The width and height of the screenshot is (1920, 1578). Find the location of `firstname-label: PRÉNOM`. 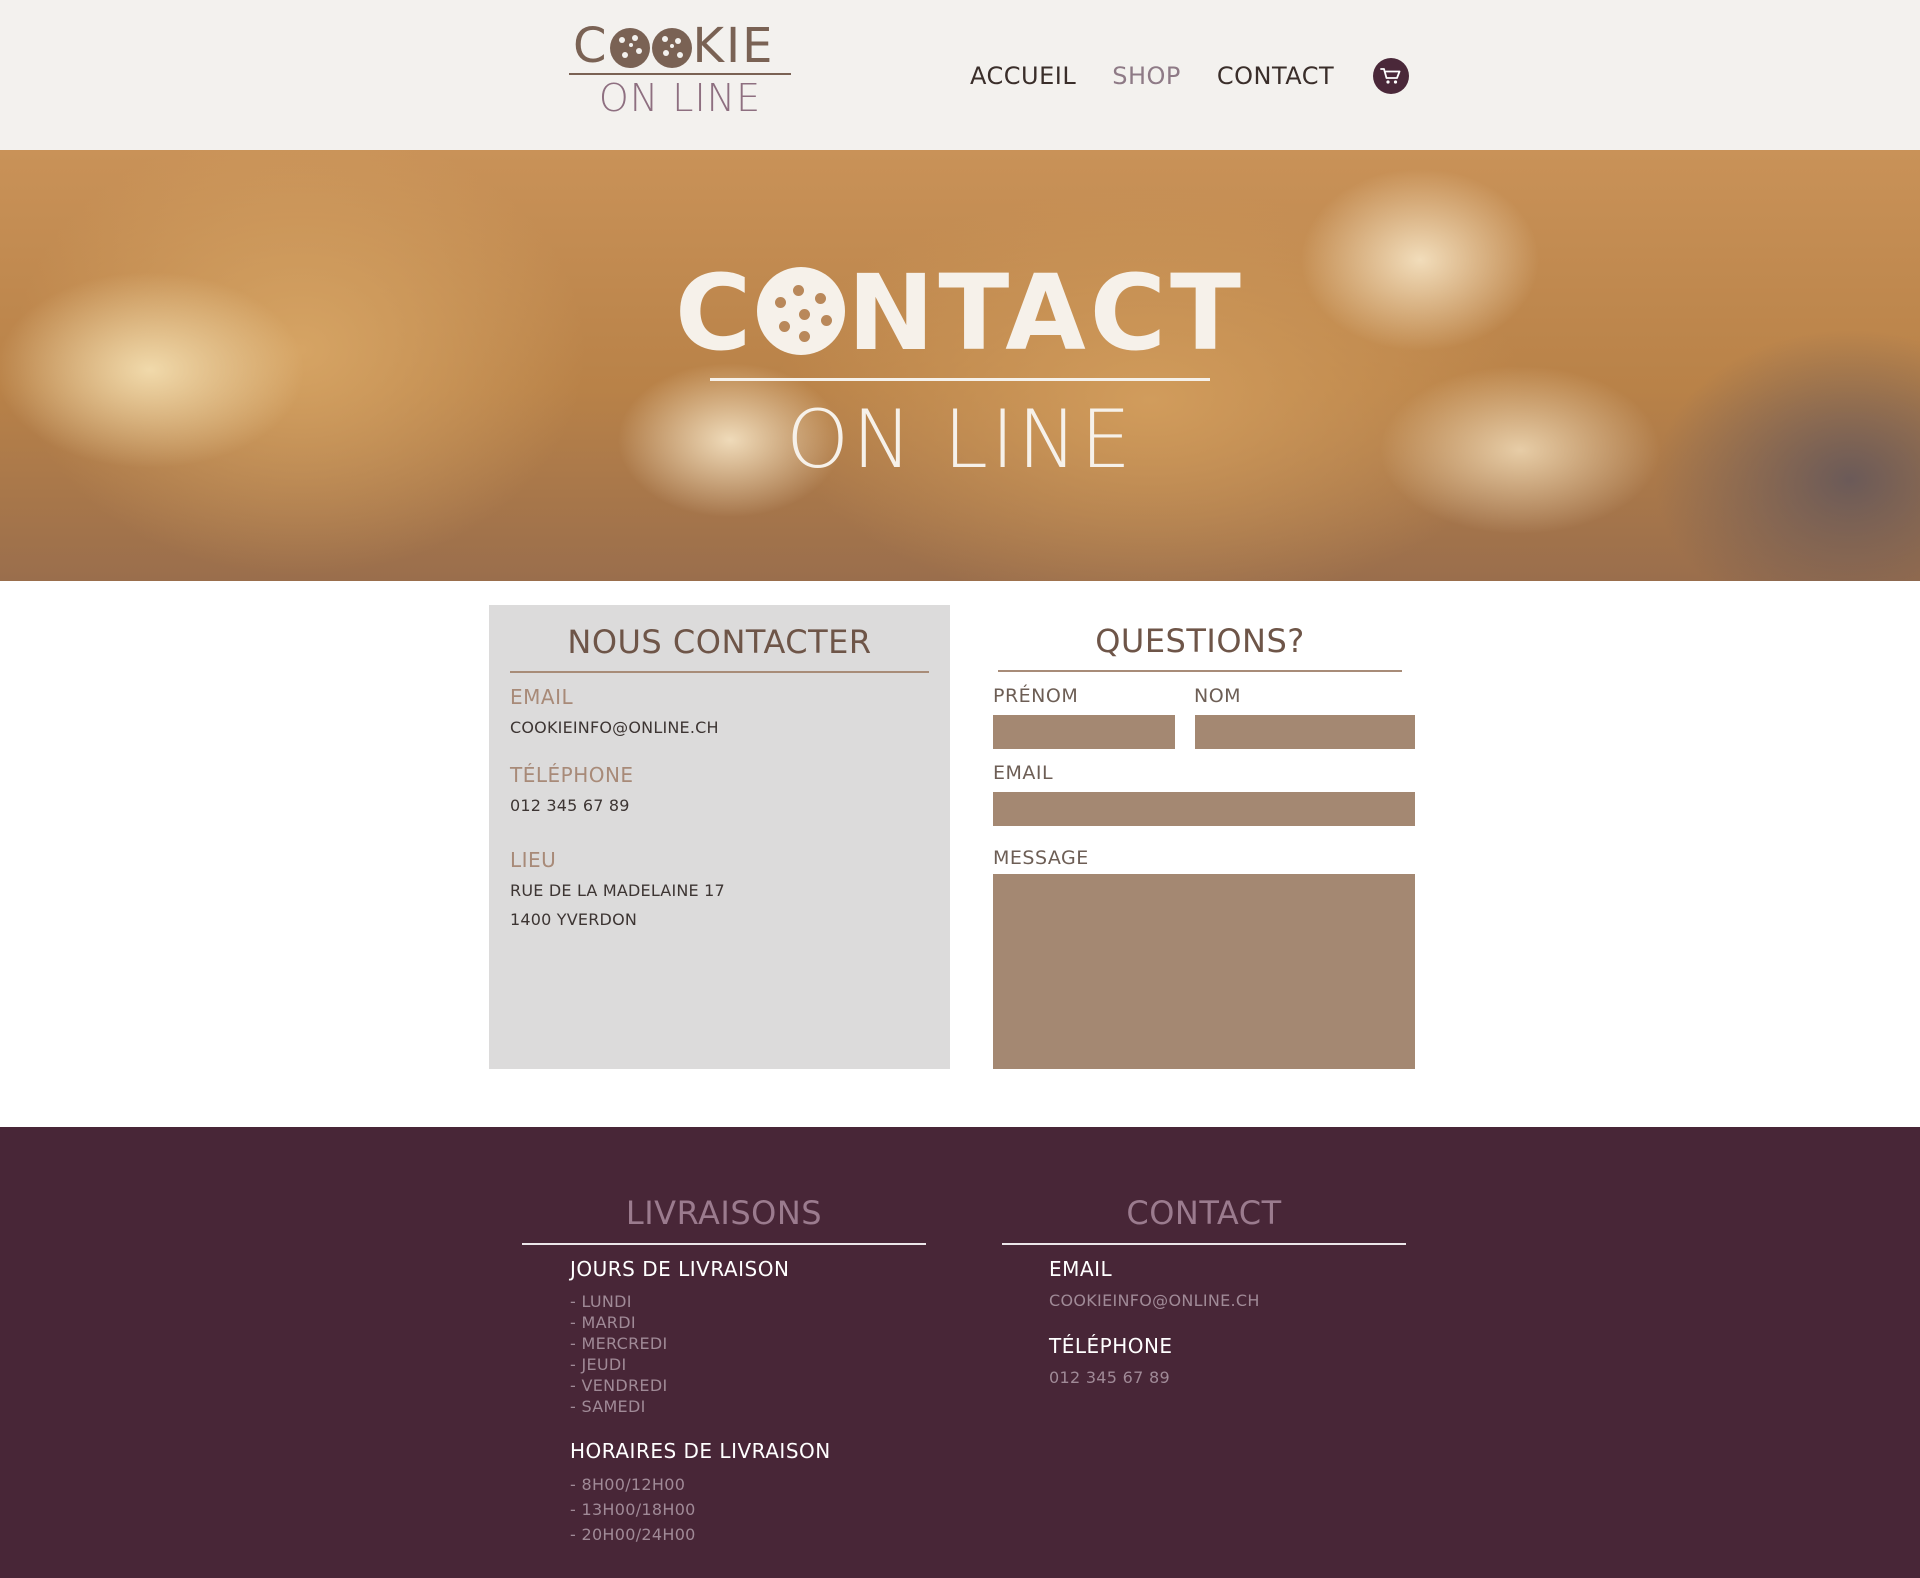

firstname-label: PRÉNOM is located at coordinates (1036, 696).